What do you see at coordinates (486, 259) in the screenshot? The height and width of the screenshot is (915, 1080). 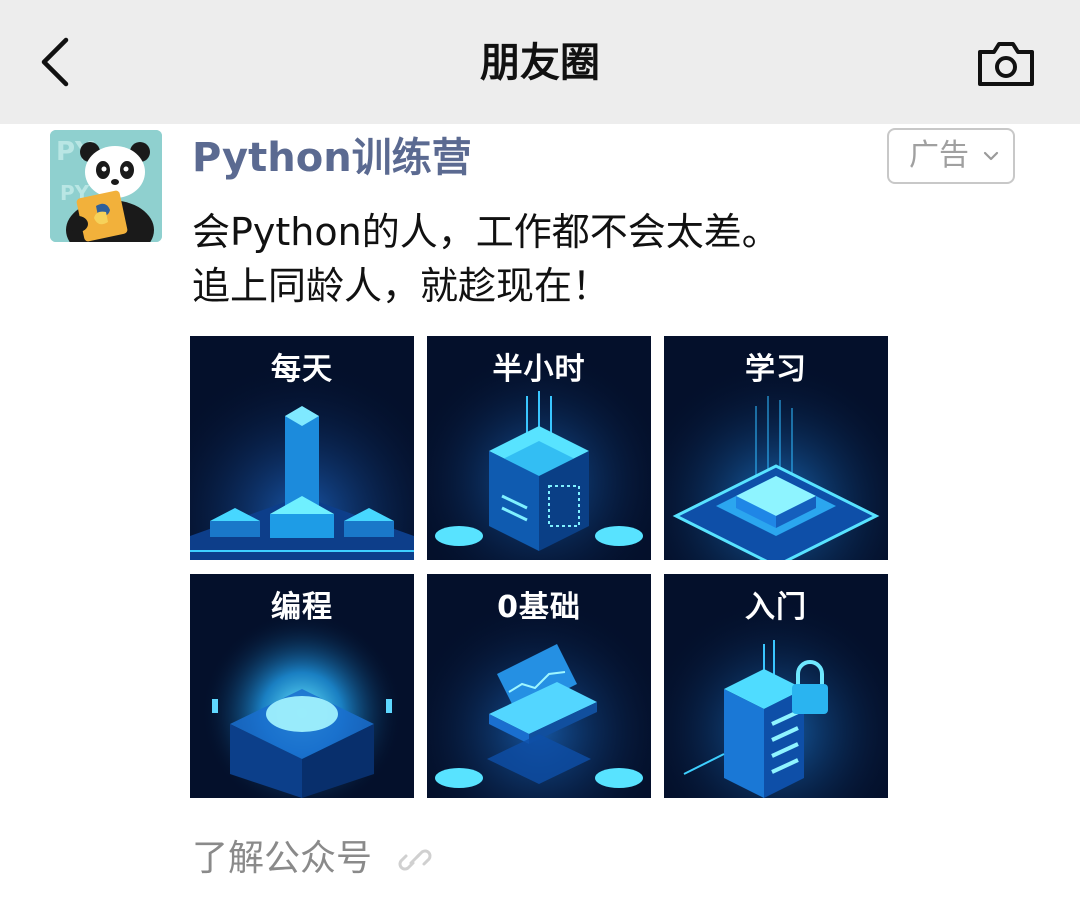 I see `post-text: 会Python的人，工作都不会太差。 追上同龄人，就趁现在！` at bounding box center [486, 259].